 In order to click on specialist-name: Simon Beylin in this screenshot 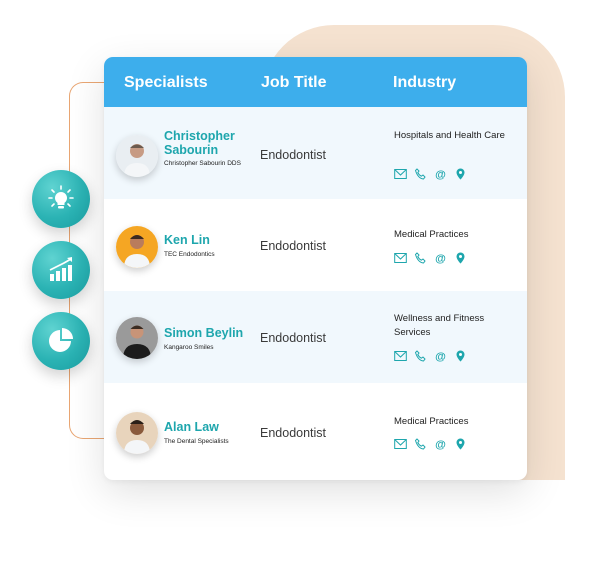, I will do `click(204, 333)`.